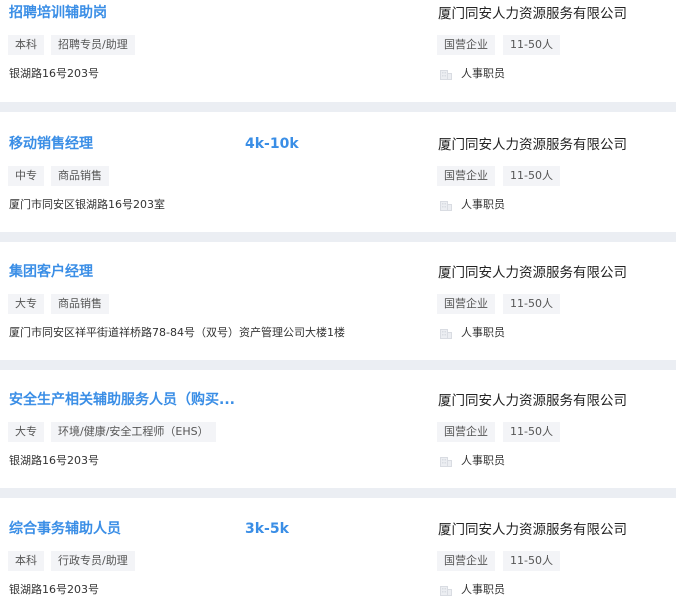  I want to click on job-salary: 4k-10k, so click(272, 144).